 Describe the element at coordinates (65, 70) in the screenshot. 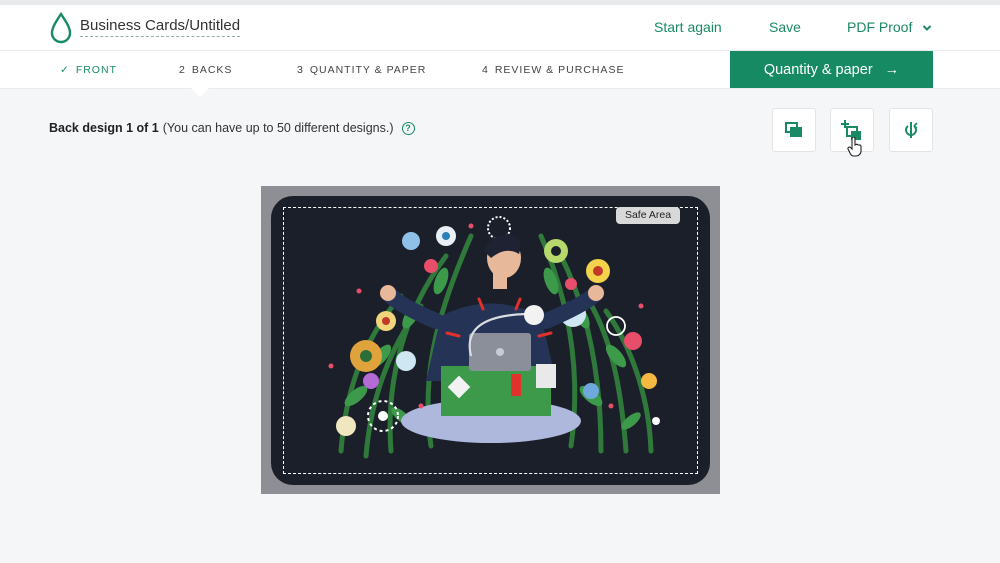

I see `step-front-check-icon: ✓` at that location.